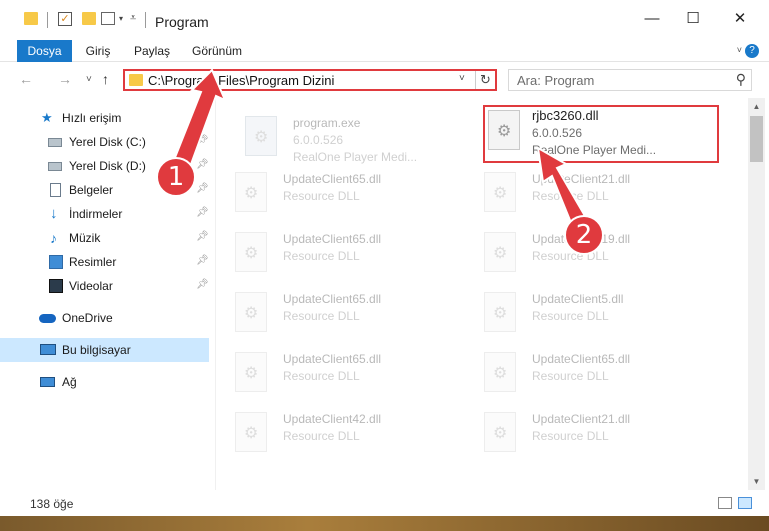 This screenshot has width=769, height=531. I want to click on maximize-button: ☐, so click(693, 19).